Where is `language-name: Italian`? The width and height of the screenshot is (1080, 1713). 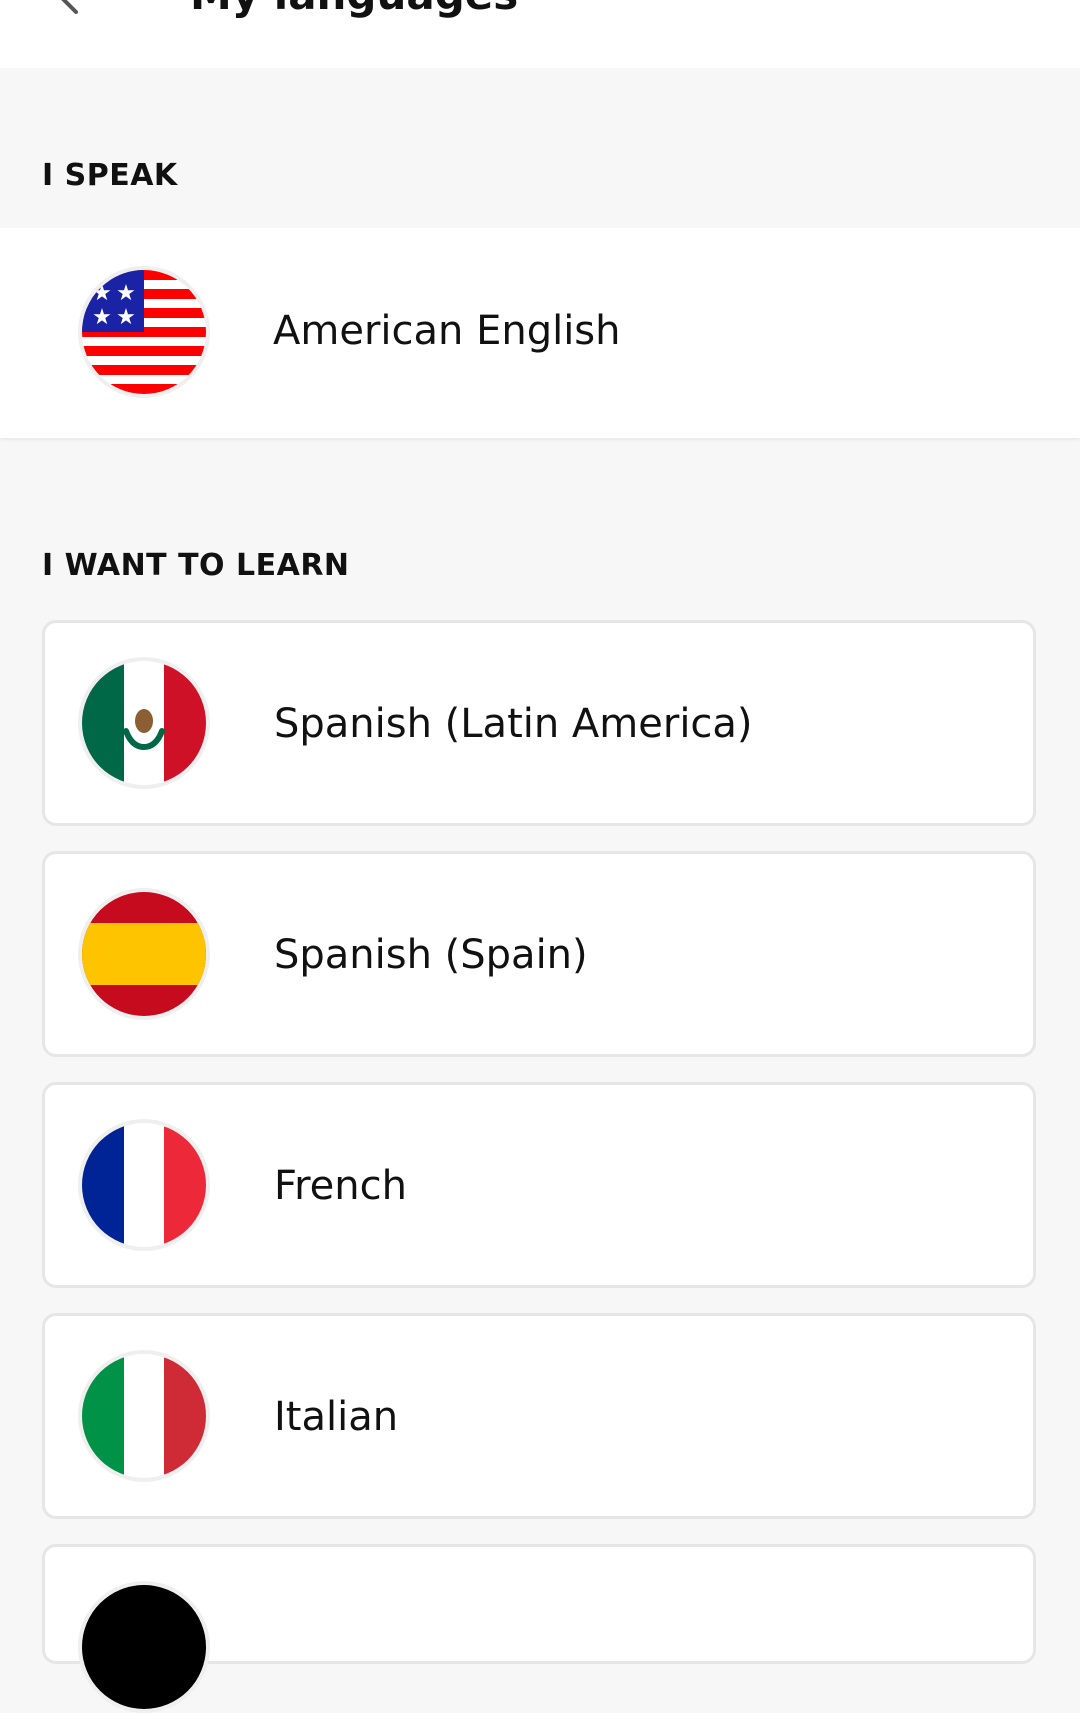 language-name: Italian is located at coordinates (336, 1417).